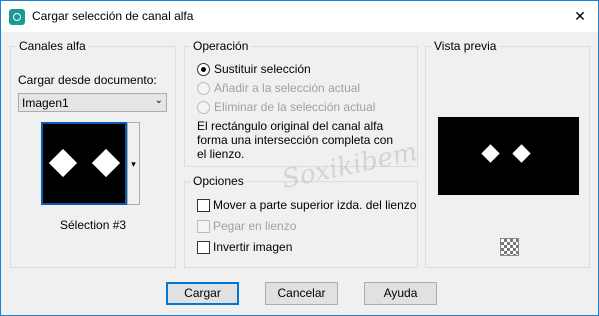  What do you see at coordinates (203, 226) in the screenshot?
I see `checkbox-paste-canvas` at bounding box center [203, 226].